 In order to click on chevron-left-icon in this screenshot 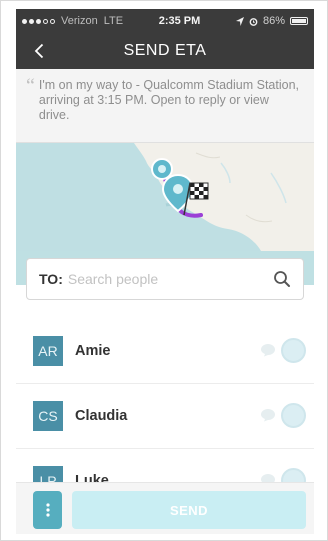, I will do `click(39, 51)`.